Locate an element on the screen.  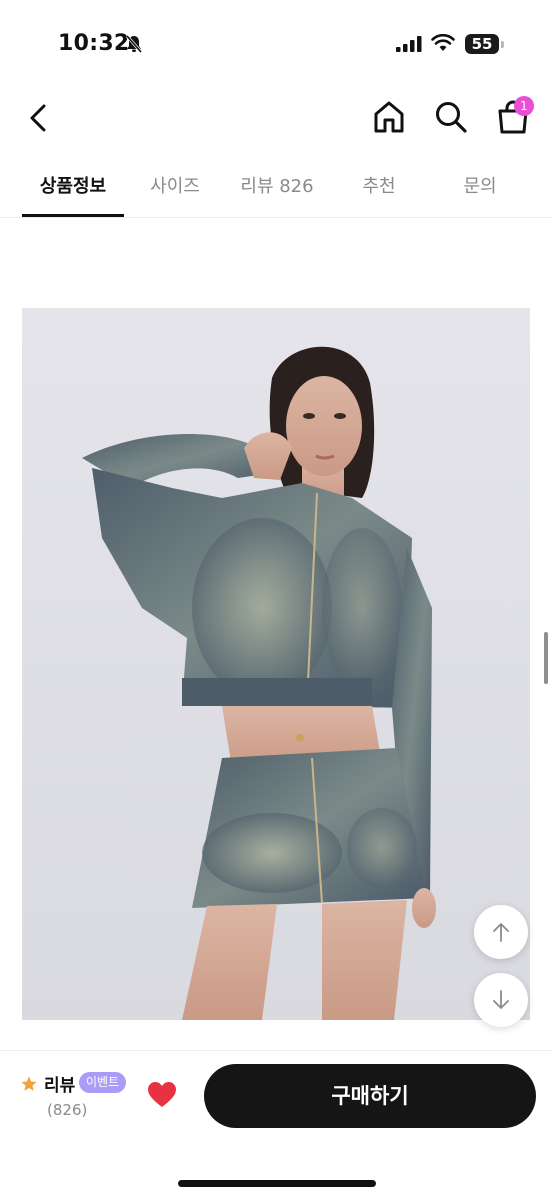
event-badge: 이벤트 is located at coordinates (103, 1082).